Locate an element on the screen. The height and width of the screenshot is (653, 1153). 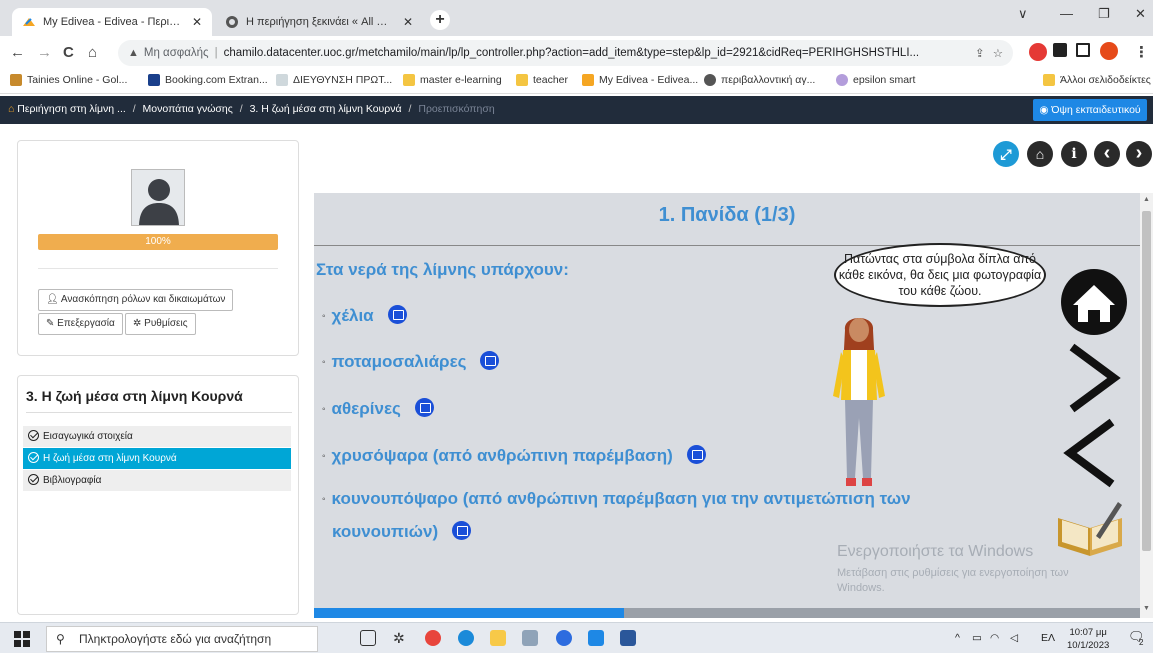
teacher-view-button: ◉ Όψη εκπαιδευτικού is located at coordinates (1090, 110).